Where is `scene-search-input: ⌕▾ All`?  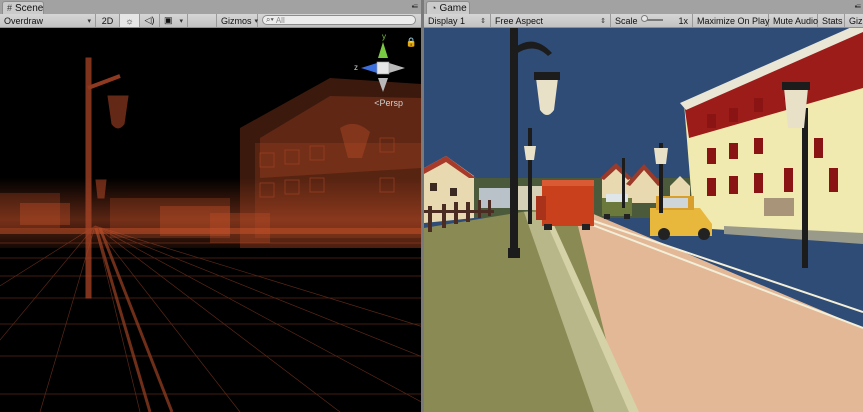
scene-search-input: ⌕▾ All is located at coordinates (339, 20).